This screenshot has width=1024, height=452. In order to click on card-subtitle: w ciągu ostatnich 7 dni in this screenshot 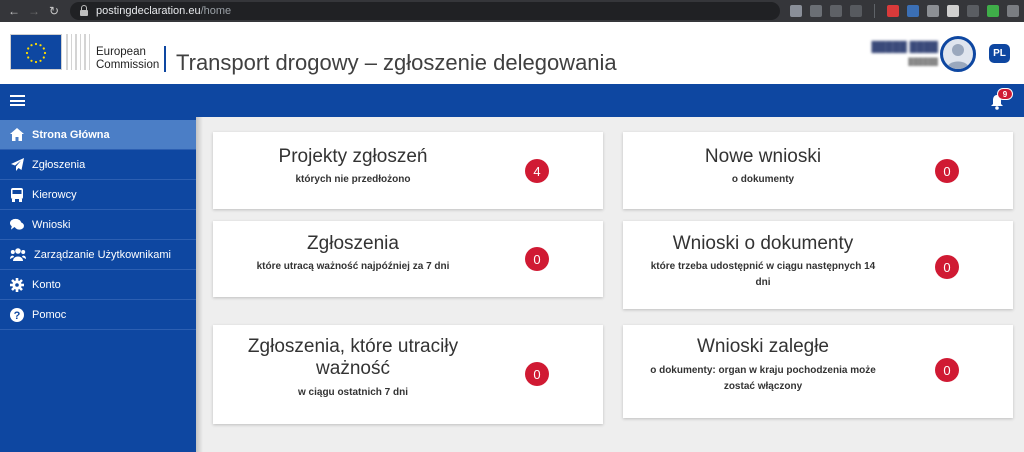, I will do `click(352, 392)`.